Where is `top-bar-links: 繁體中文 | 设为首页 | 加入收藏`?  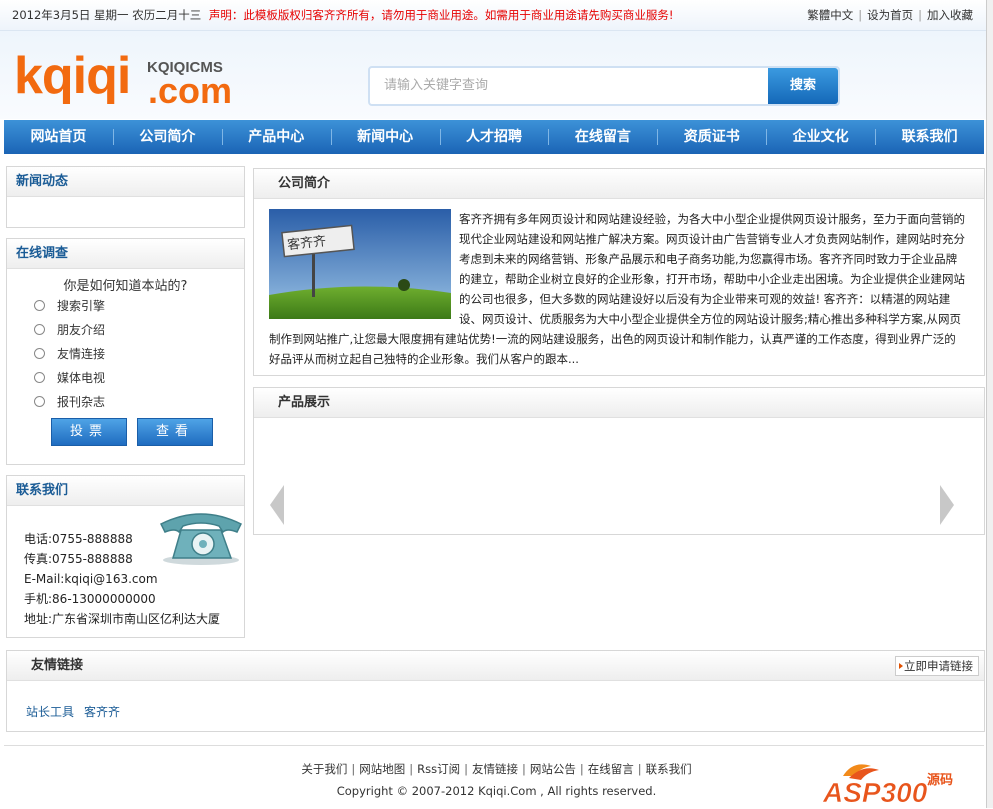 top-bar-links: 繁體中文 | 设为首页 | 加入收藏 is located at coordinates (890, 15).